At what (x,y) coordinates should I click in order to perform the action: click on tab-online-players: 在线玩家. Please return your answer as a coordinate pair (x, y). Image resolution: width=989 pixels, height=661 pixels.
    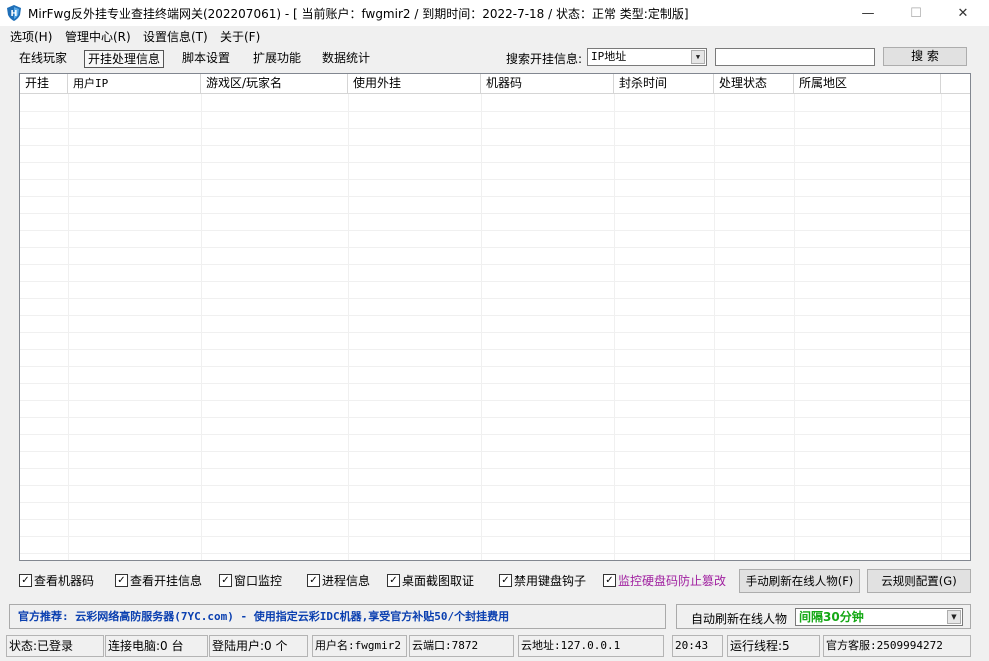
    Looking at the image, I should click on (43, 59).